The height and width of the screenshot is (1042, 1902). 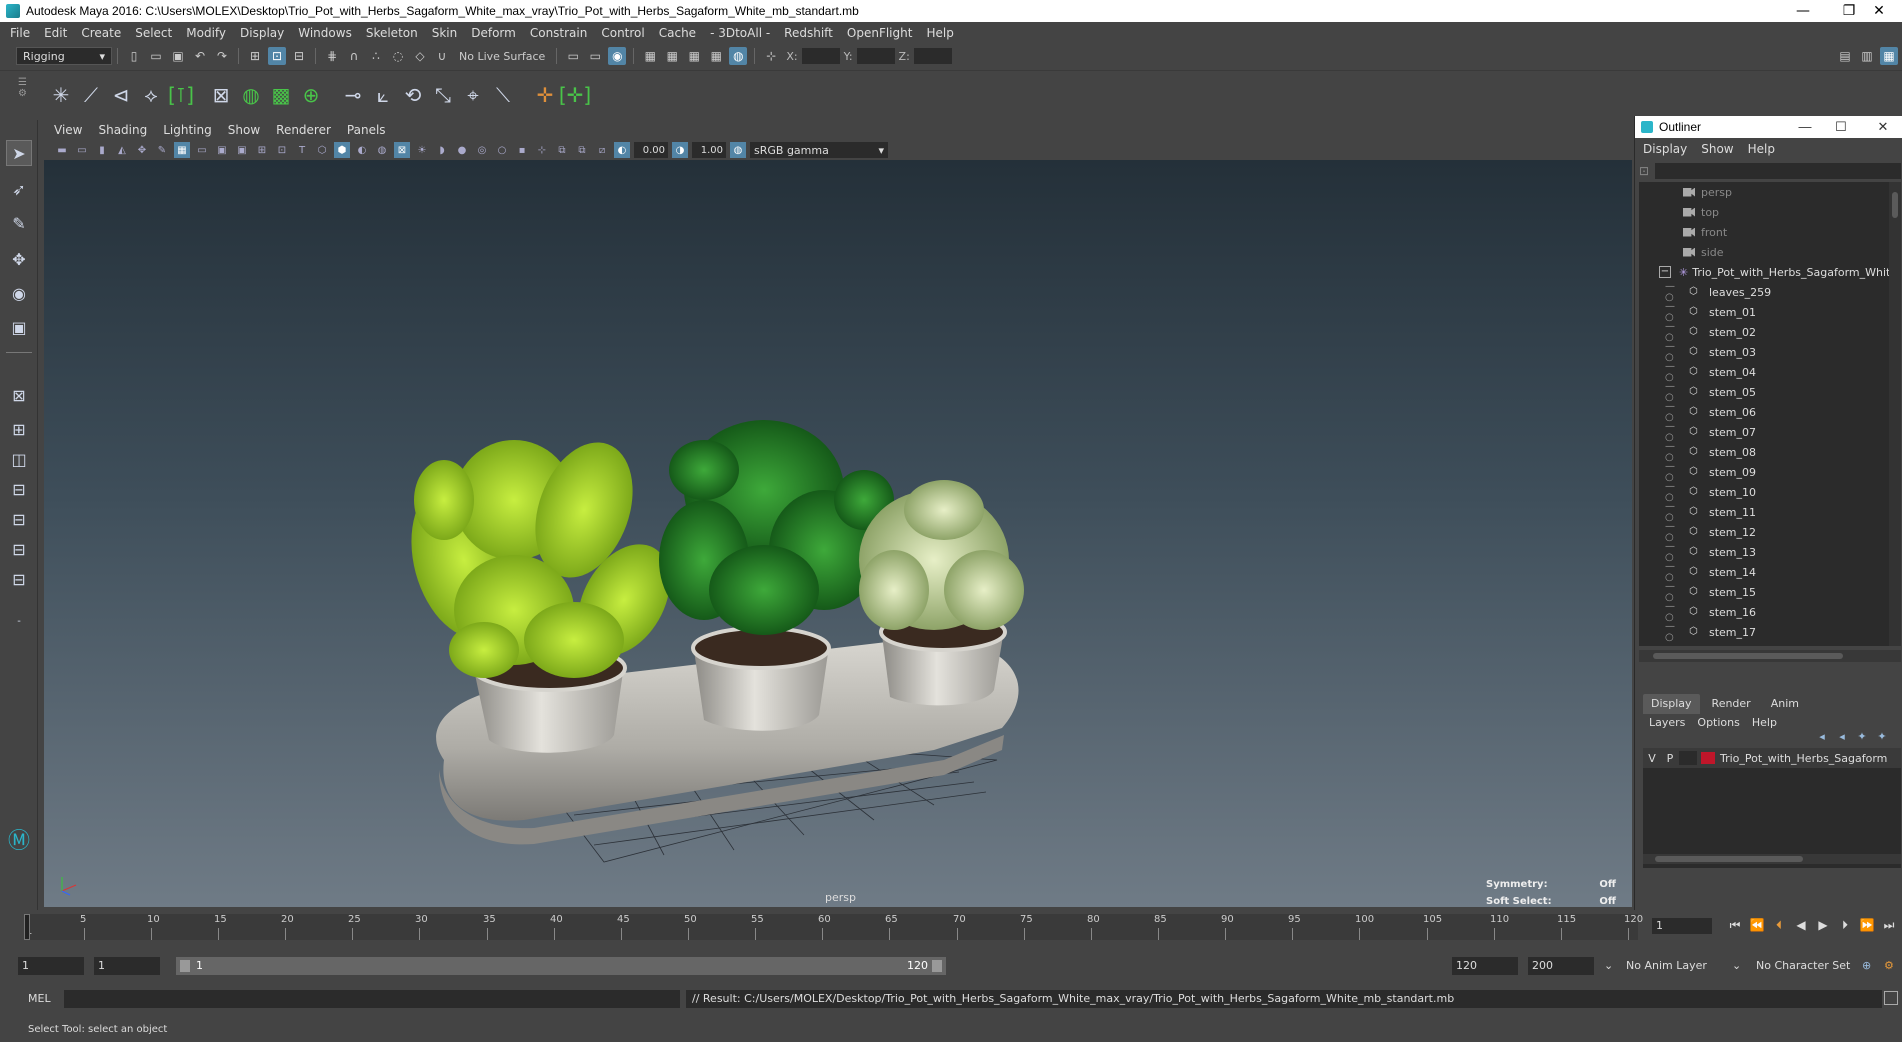 I want to click on gate-mask-icon: ▣, so click(x=242, y=150).